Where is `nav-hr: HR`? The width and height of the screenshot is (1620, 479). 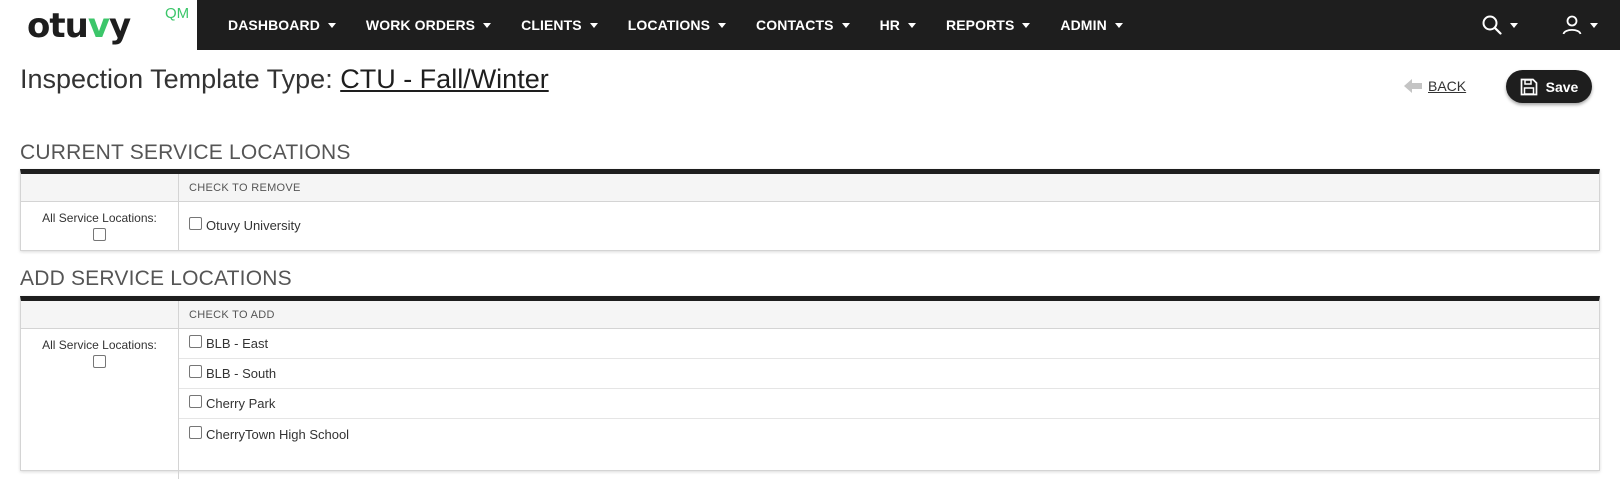 nav-hr: HR is located at coordinates (898, 25).